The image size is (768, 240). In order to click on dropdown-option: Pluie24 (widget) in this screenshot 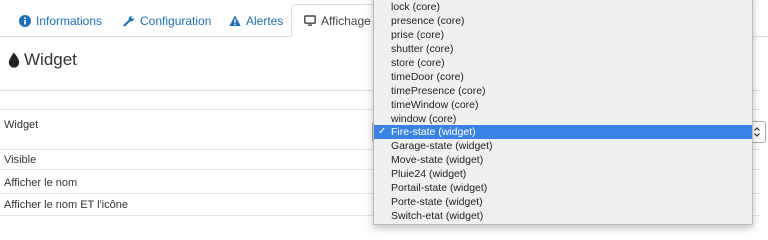, I will do `click(563, 174)`.